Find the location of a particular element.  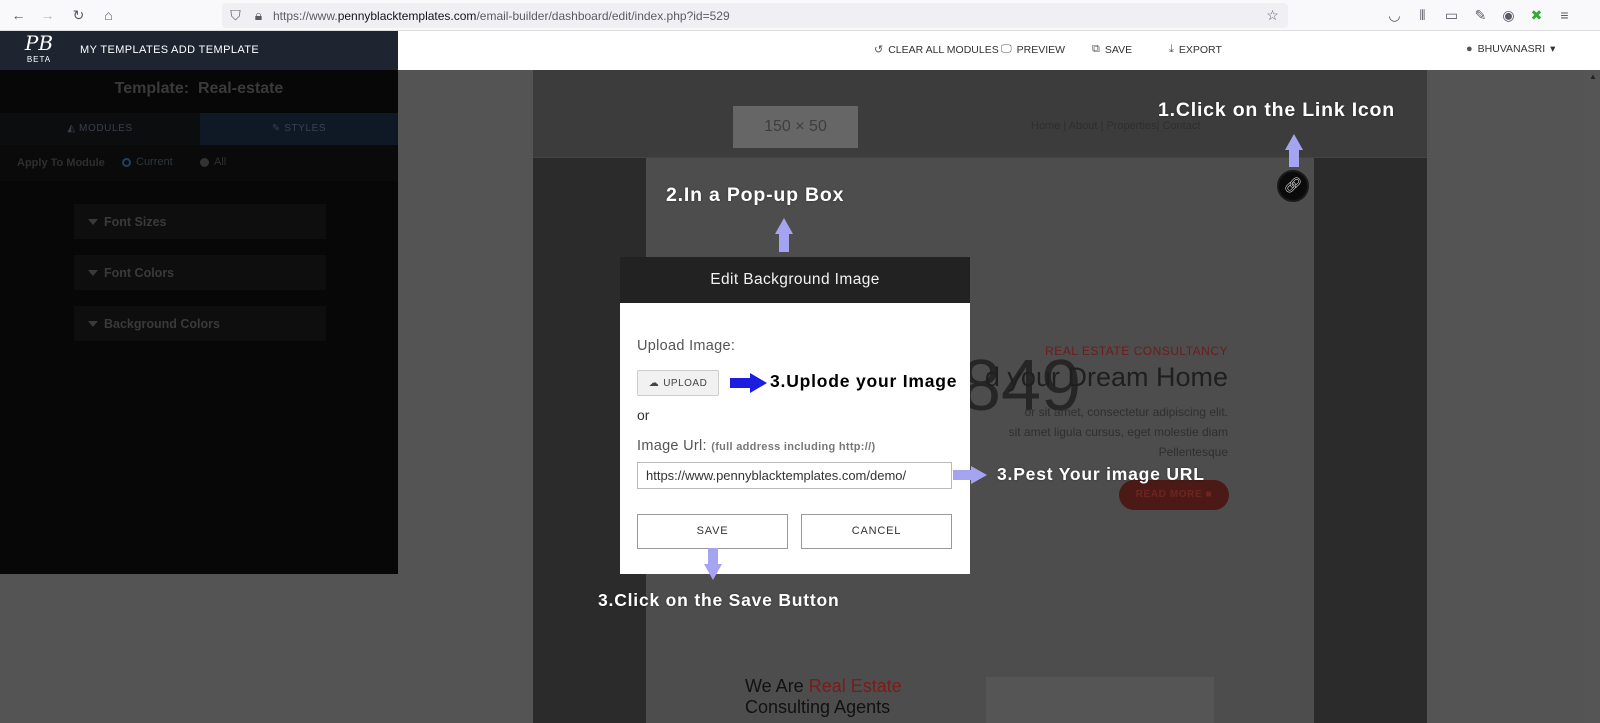

annotation-step1: 1.Click on the Link Icon is located at coordinates (1276, 110).